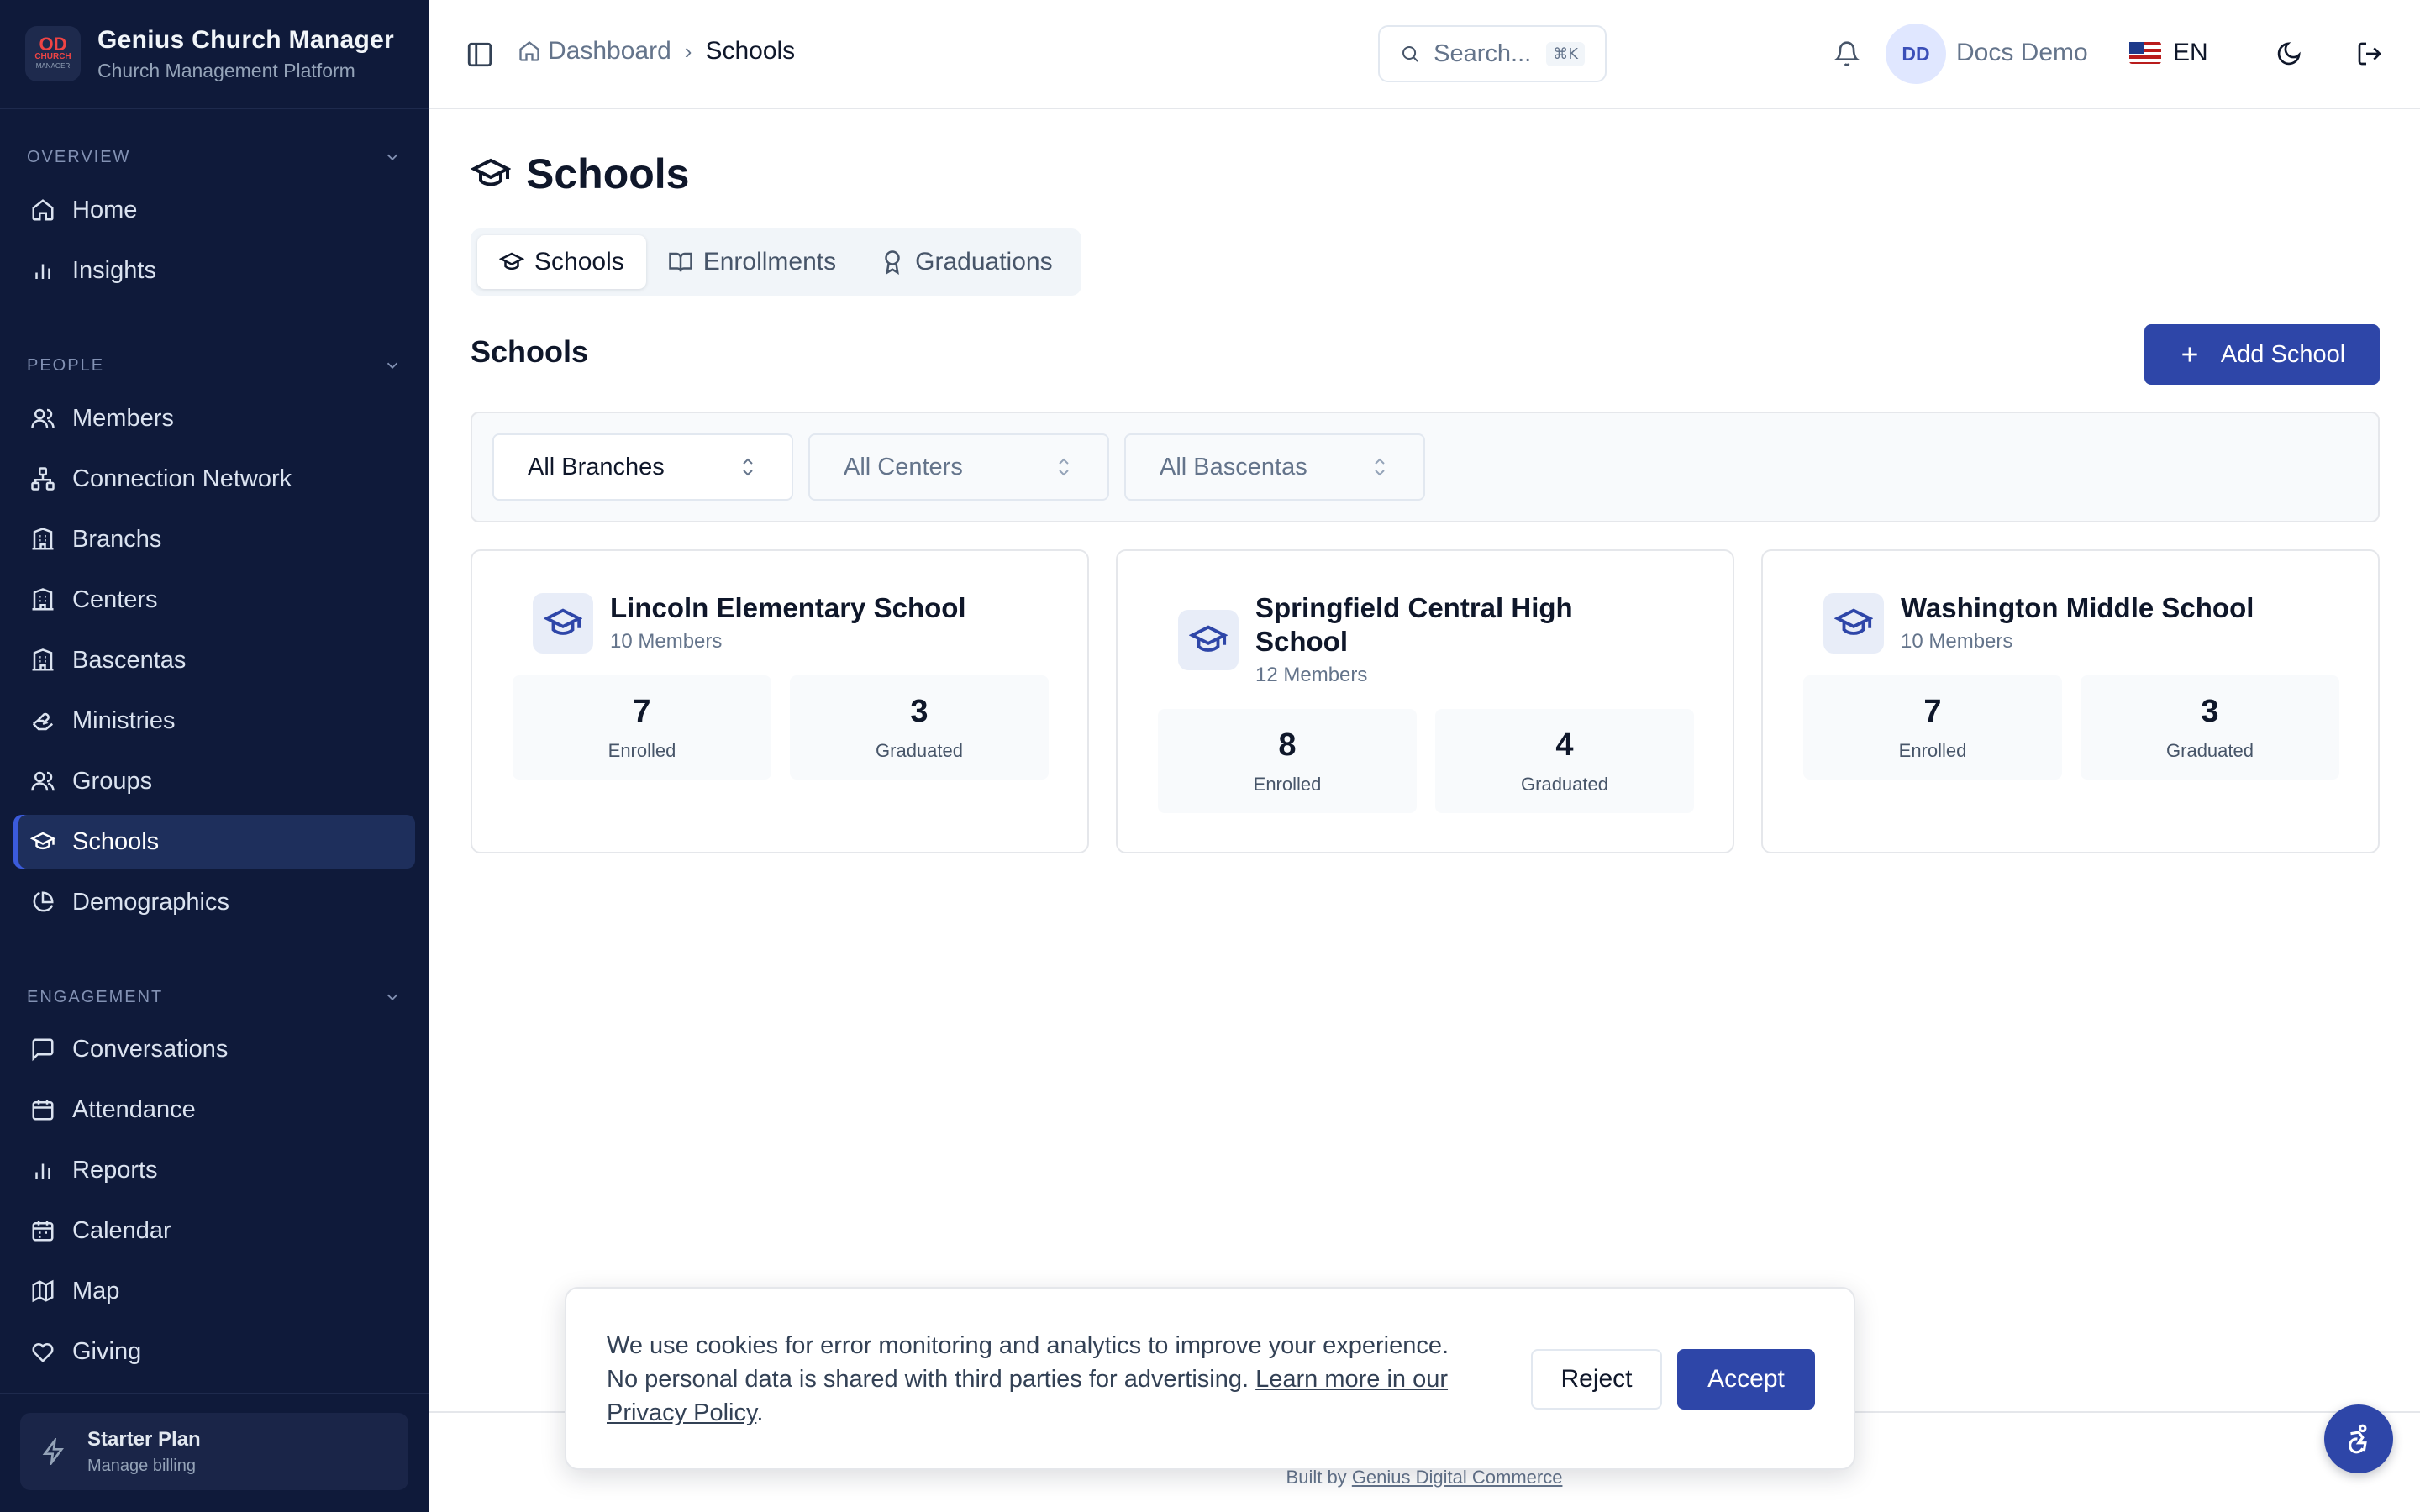 The height and width of the screenshot is (1512, 2420). Describe the element at coordinates (214, 721) in the screenshot. I see `sidebar-item-ministries: Ministries` at that location.